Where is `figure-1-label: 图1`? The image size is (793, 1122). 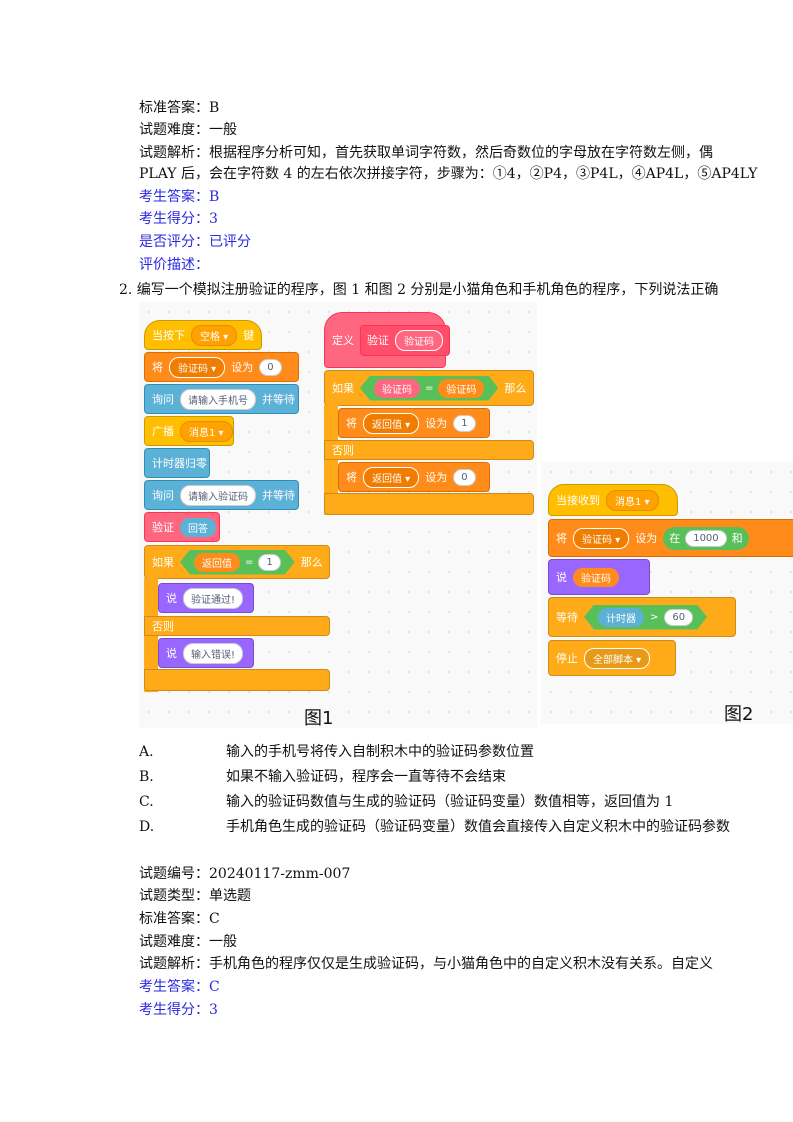
figure-1-label: 图1 is located at coordinates (319, 718).